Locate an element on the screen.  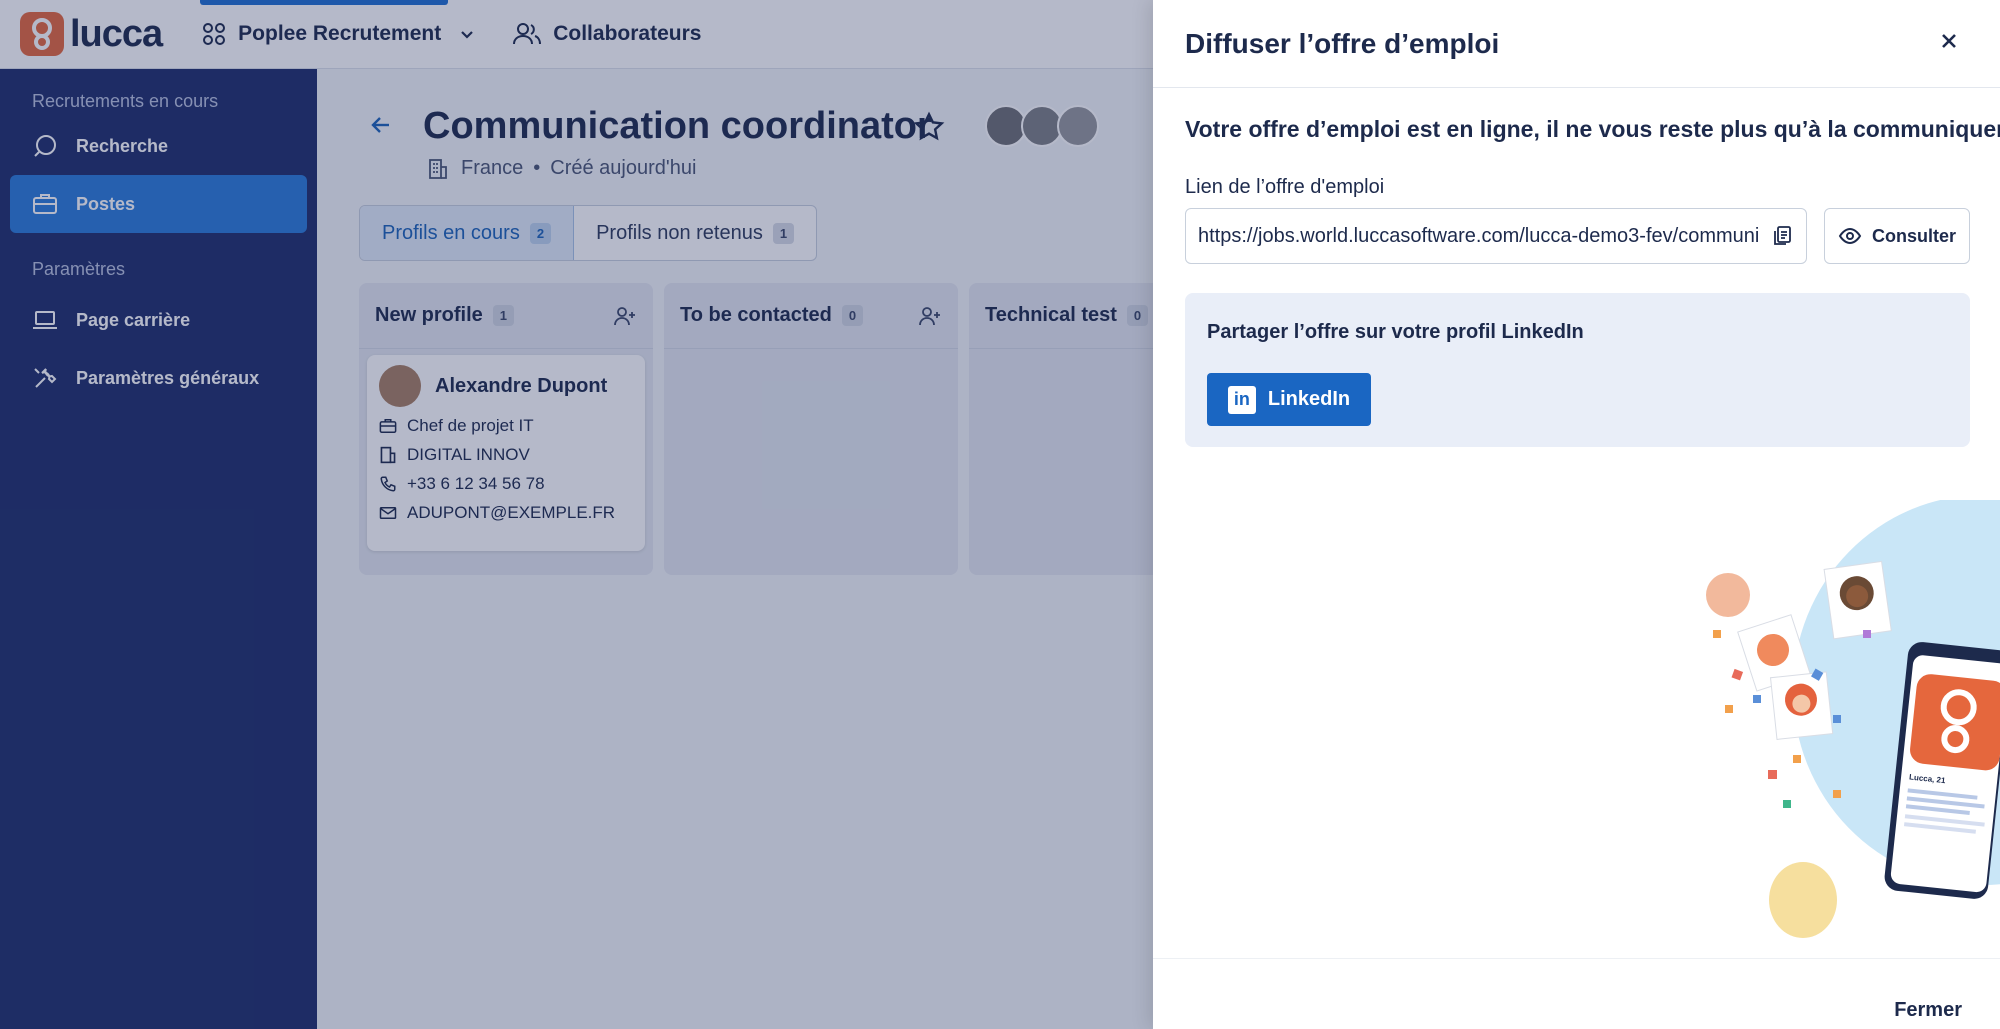
linkedin-button: in LinkedIn is located at coordinates (1289, 399).